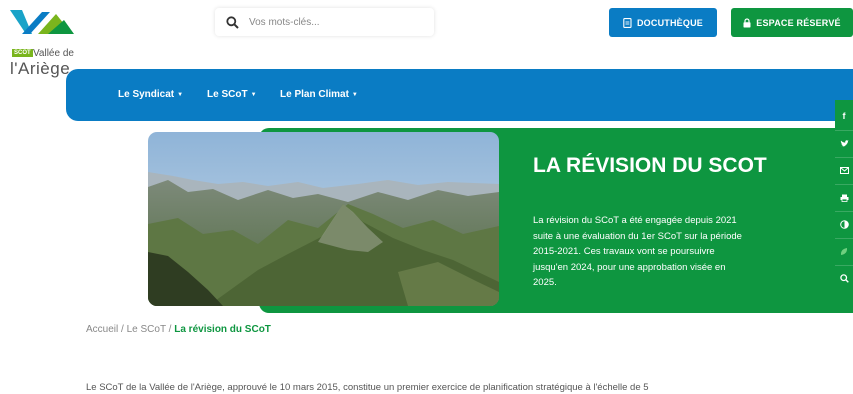 The height and width of the screenshot is (394, 853). I want to click on mail-icon, so click(844, 170).